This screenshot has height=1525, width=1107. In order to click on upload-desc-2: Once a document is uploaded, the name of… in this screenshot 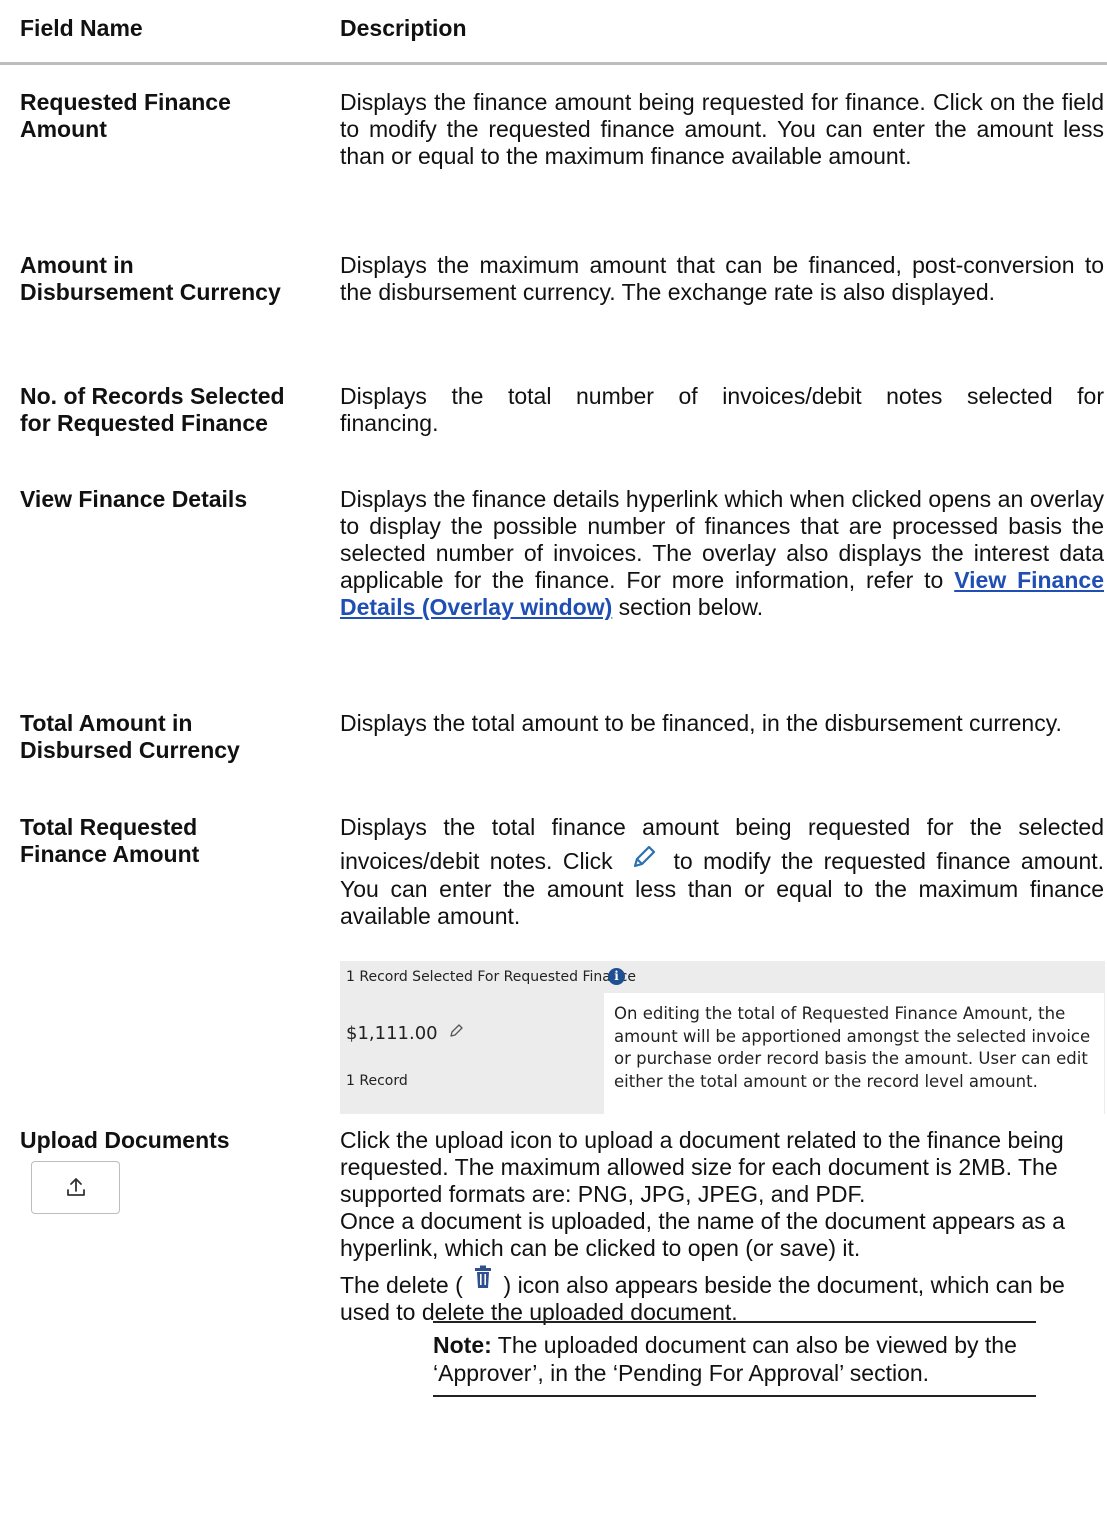, I will do `click(702, 1234)`.